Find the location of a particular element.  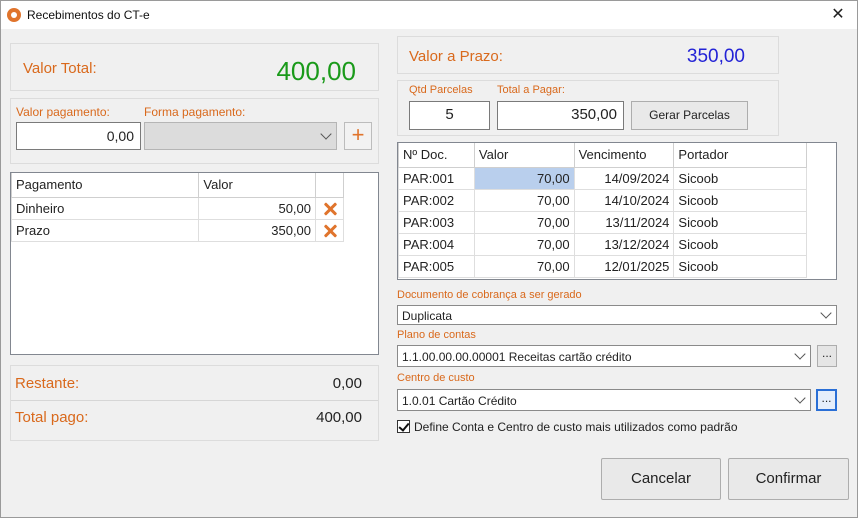

installments-header-doc: Nº Doc. is located at coordinates (436, 155).